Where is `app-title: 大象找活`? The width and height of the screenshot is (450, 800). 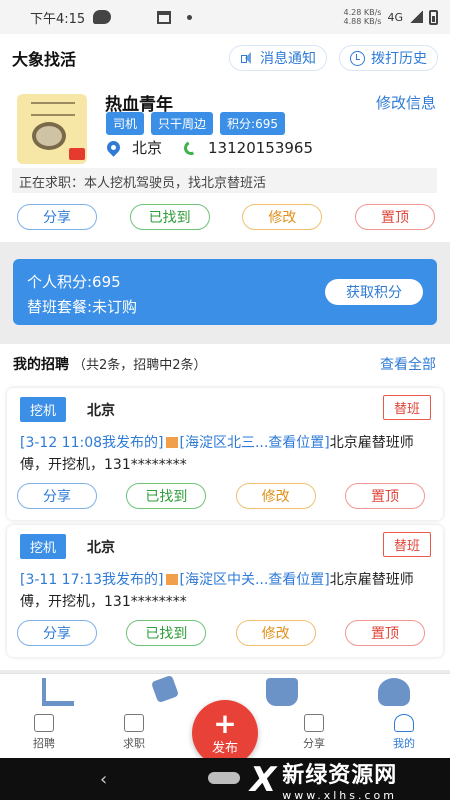
app-title: 大象找活 is located at coordinates (44, 59).